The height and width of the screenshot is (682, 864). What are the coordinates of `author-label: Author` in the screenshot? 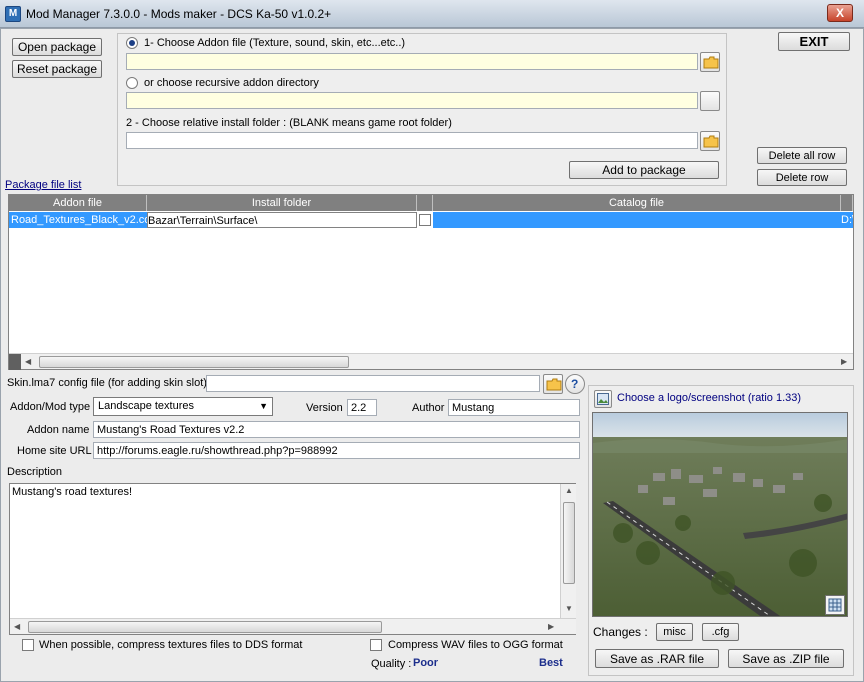 It's located at (428, 408).